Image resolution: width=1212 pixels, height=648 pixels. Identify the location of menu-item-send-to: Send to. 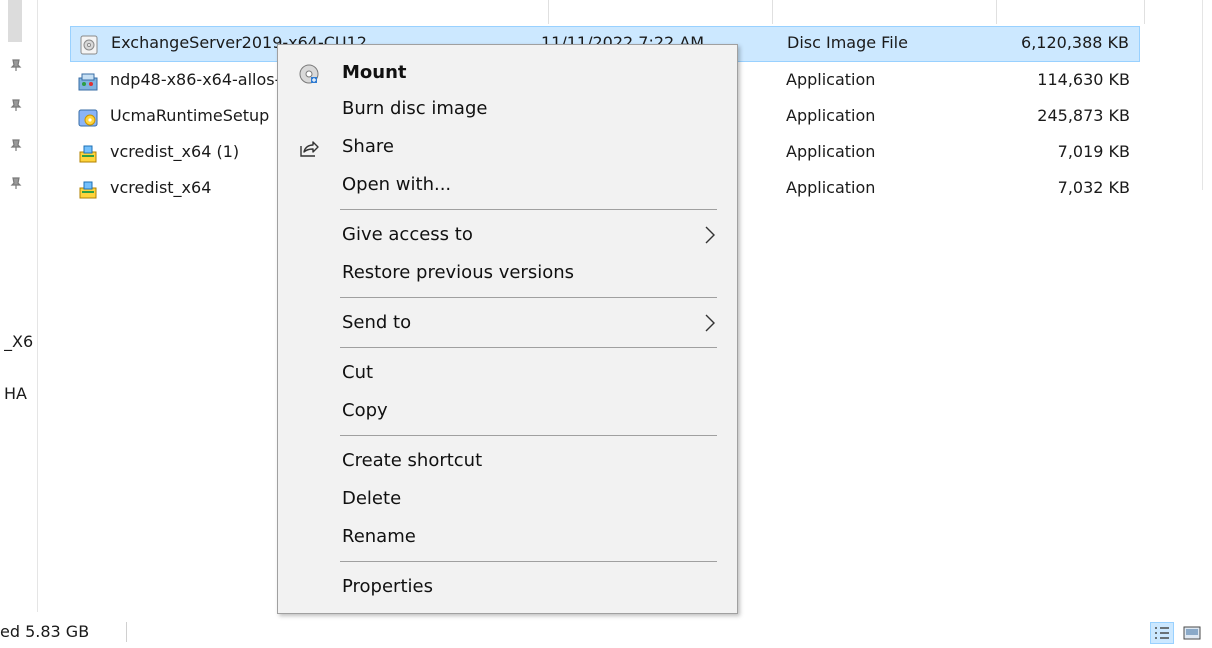
(507, 323).